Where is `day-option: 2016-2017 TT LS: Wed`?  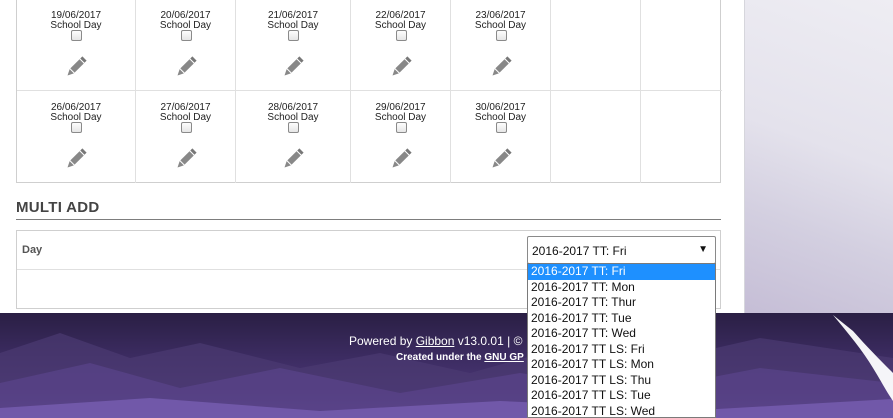 day-option: 2016-2017 TT LS: Wed is located at coordinates (621, 411).